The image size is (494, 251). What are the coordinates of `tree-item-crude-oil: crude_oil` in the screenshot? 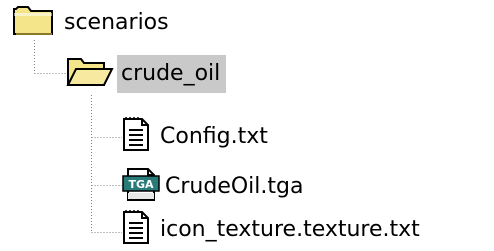 It's located at (146, 74).